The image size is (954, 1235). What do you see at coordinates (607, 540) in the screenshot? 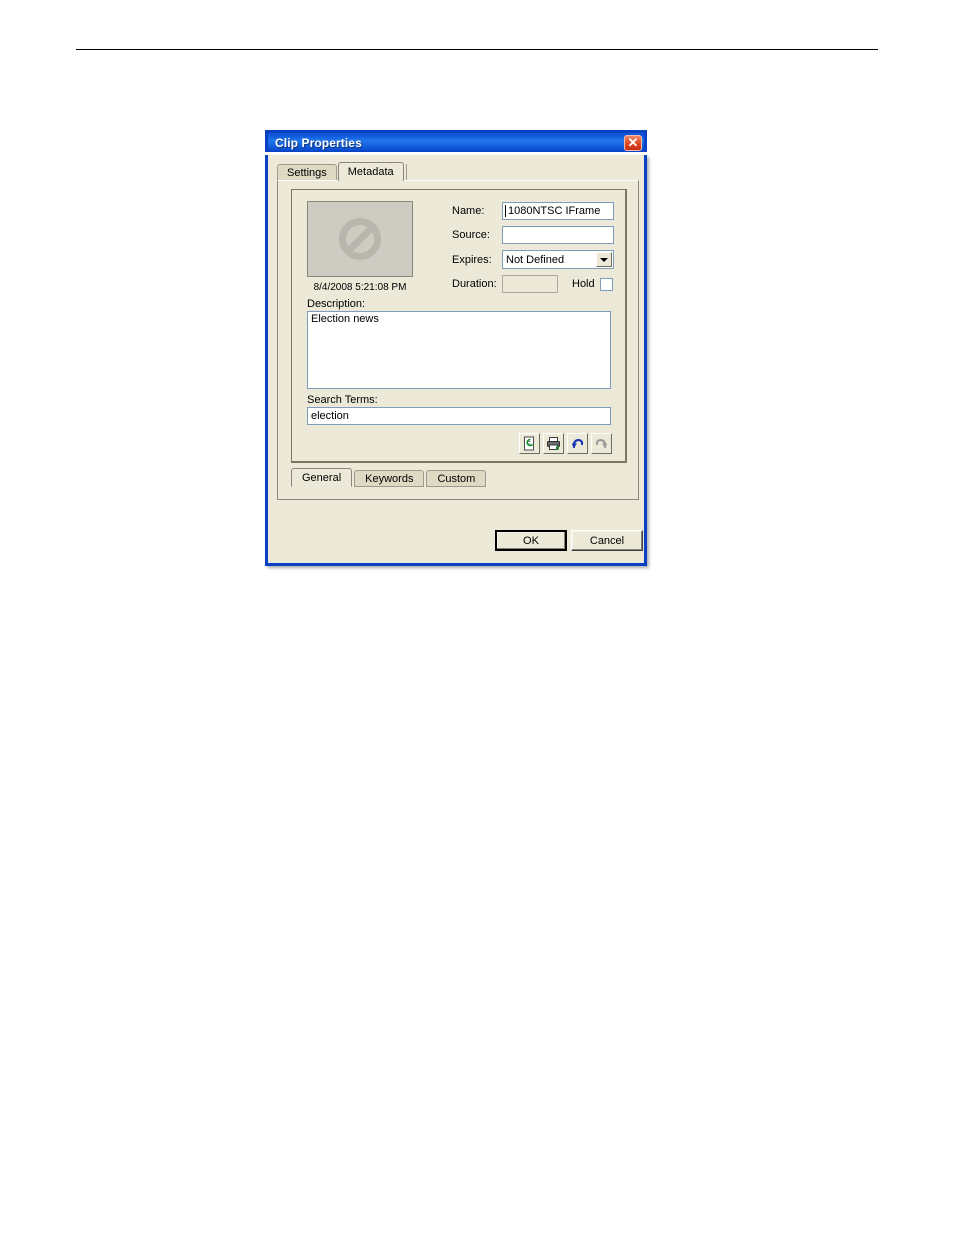
I see `cancel-button: Cancel` at bounding box center [607, 540].